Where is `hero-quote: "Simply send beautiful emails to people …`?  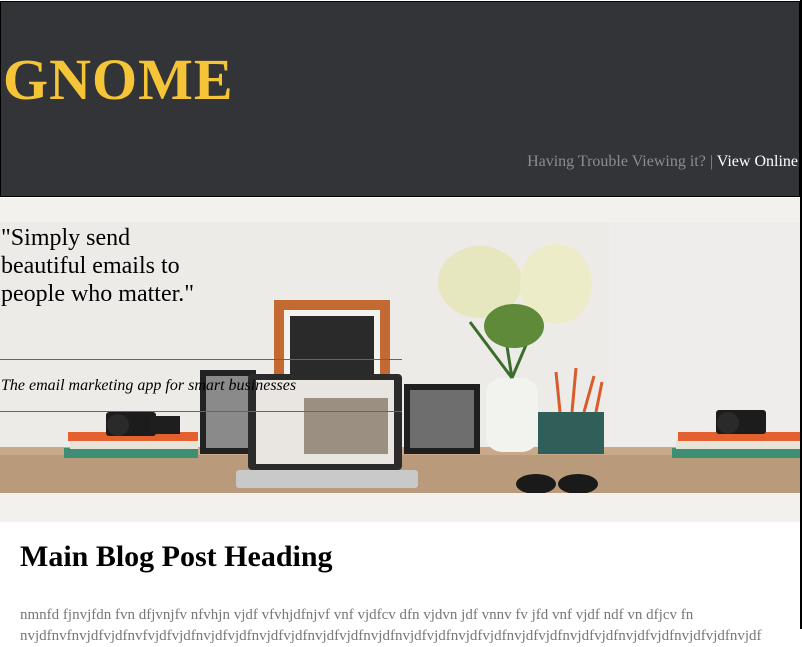 hero-quote: "Simply send beautiful emails to people … is located at coordinates (98, 266).